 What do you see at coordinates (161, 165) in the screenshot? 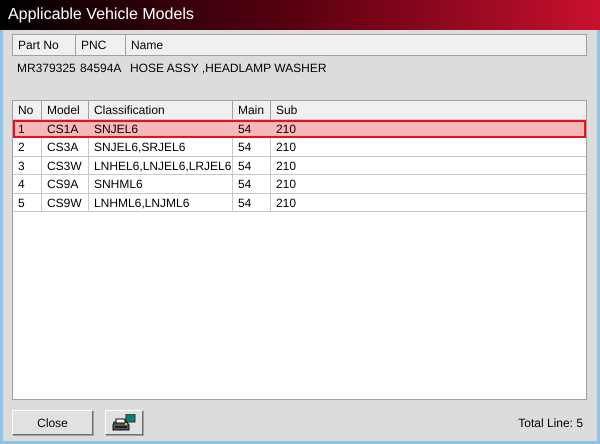
I see `table-cell: LNHEL6,LNJEL6,LRJEL6` at bounding box center [161, 165].